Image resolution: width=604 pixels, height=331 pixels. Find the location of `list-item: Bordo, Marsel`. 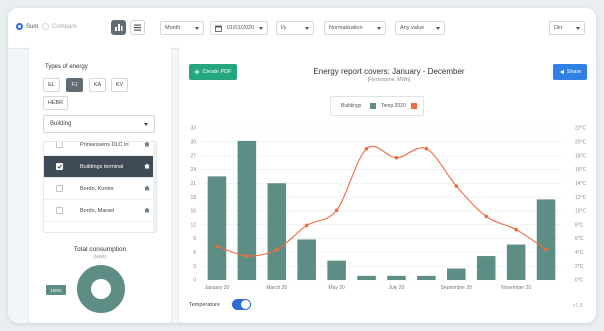

list-item: Bordo, Marsel is located at coordinates (100, 211).